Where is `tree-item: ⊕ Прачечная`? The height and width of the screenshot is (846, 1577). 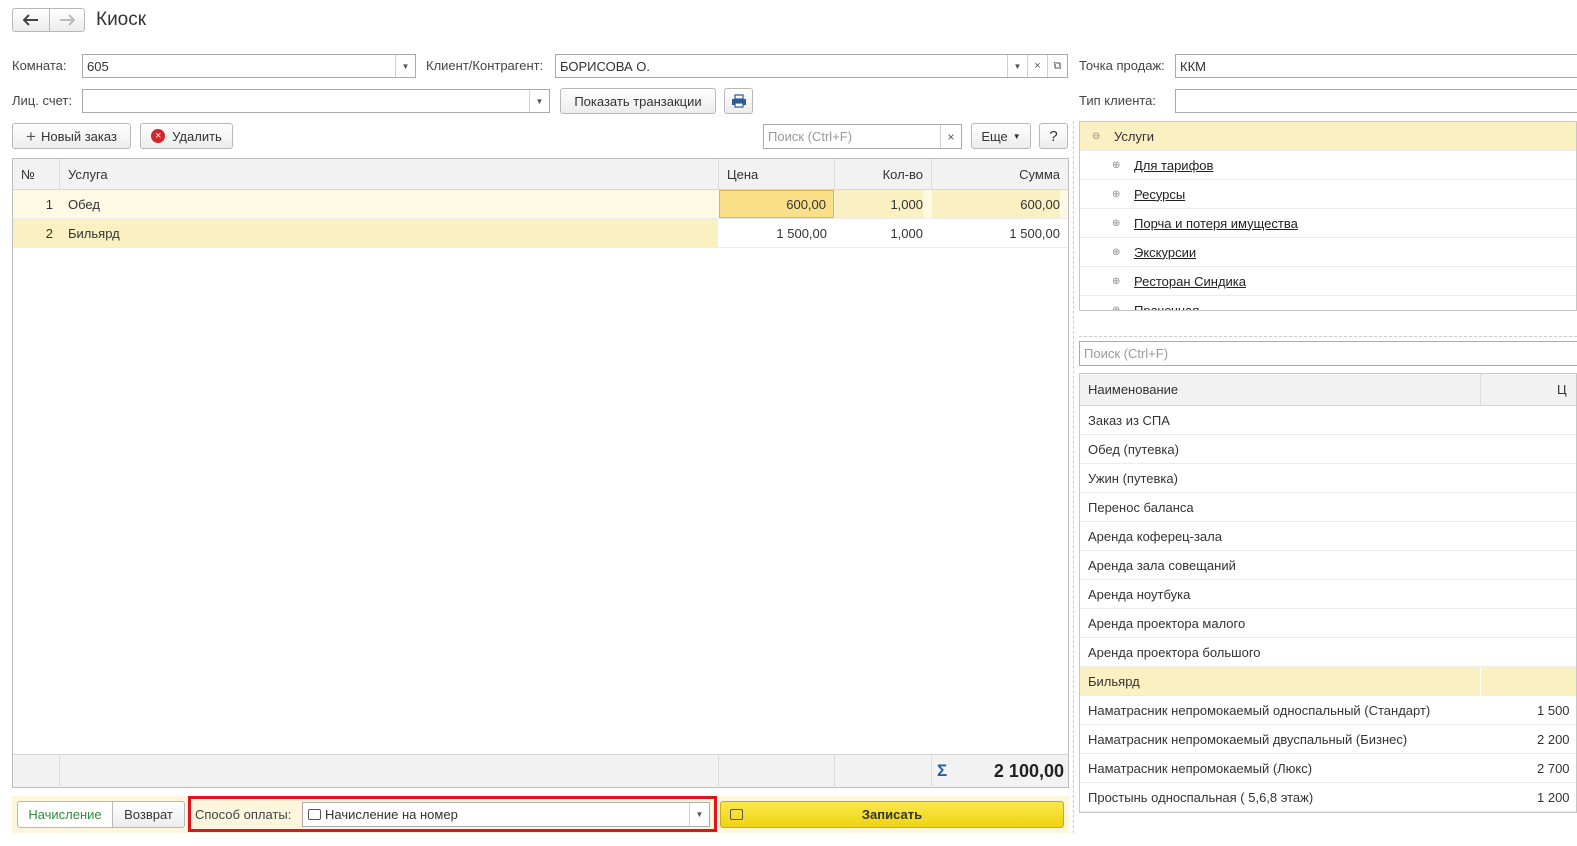
tree-item: ⊕ Прачечная is located at coordinates (1328, 303).